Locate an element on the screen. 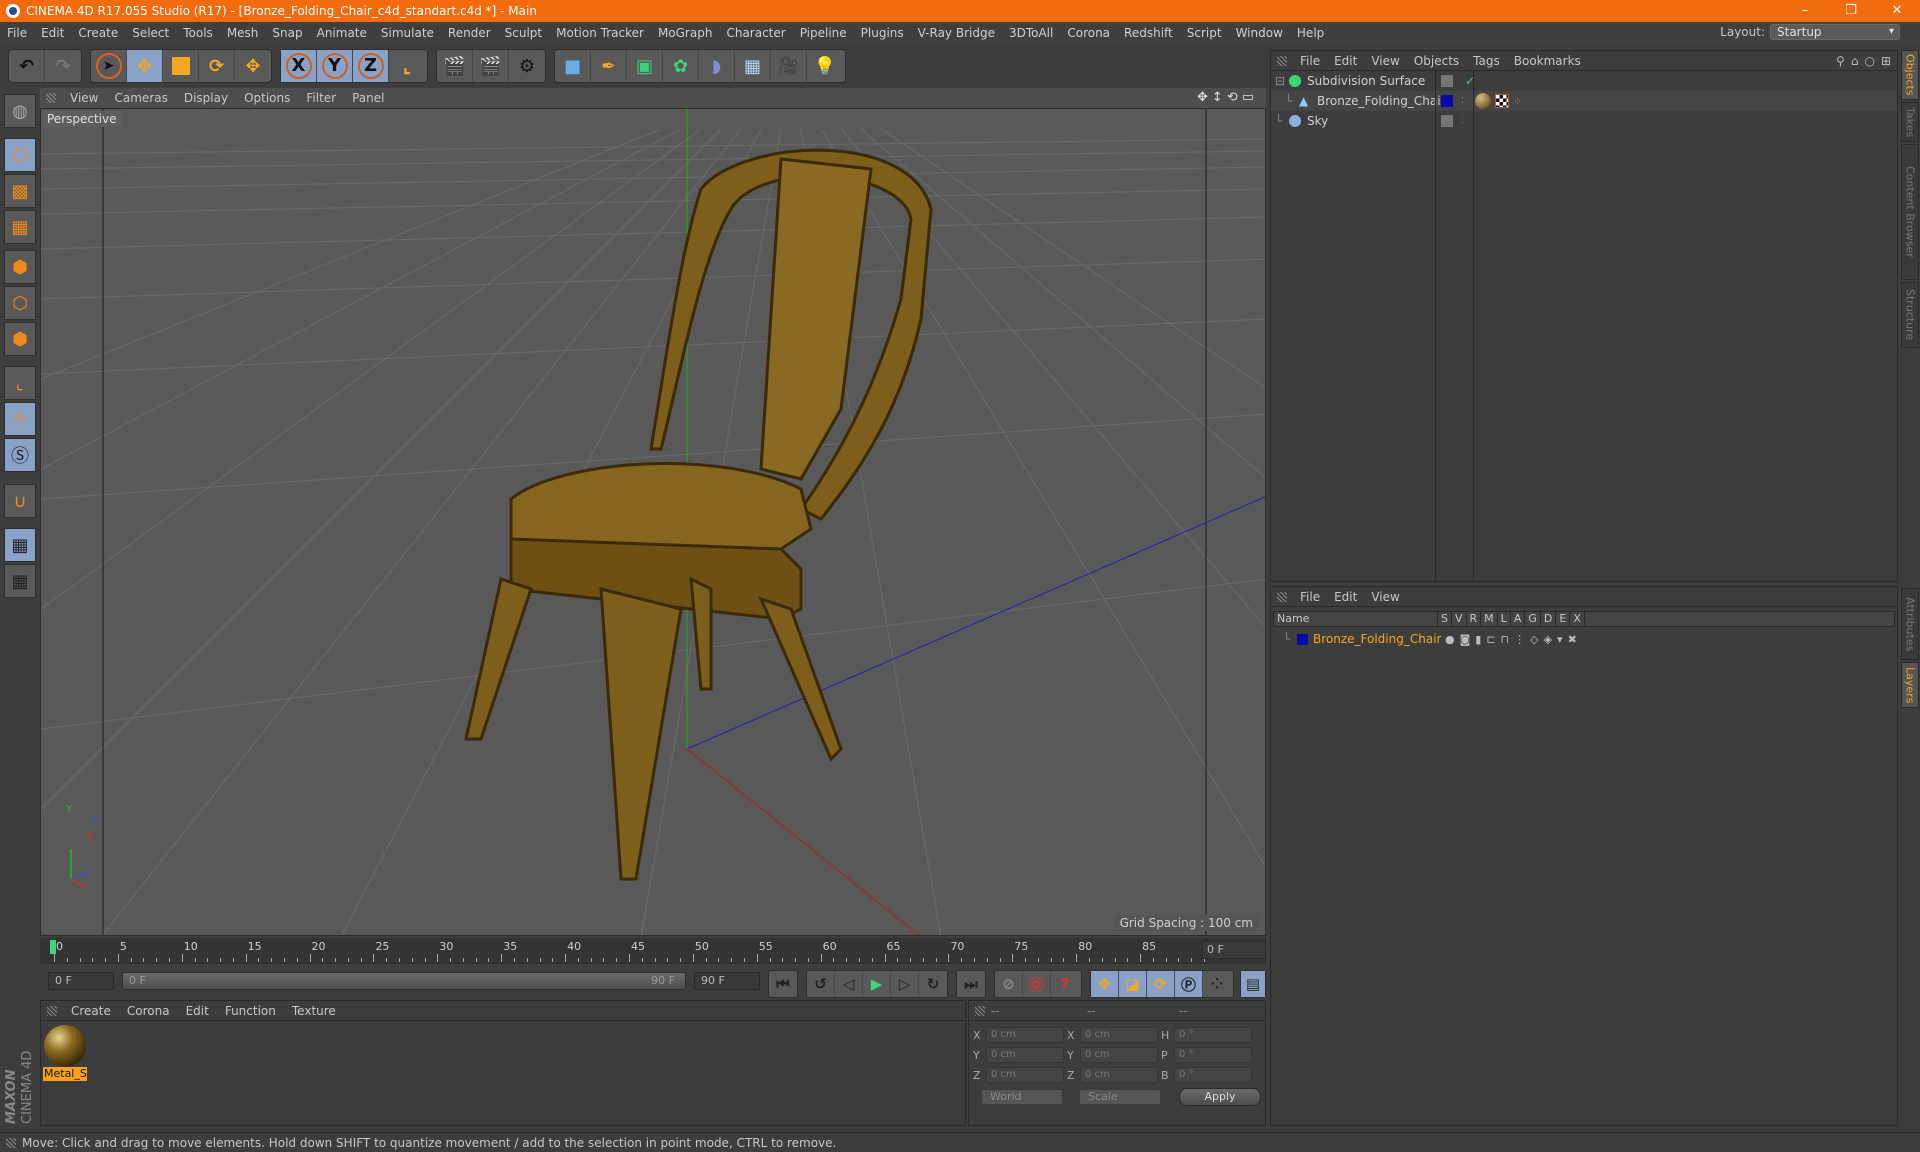 The height and width of the screenshot is (1152, 1920). layers-menu-view: View is located at coordinates (1385, 597).